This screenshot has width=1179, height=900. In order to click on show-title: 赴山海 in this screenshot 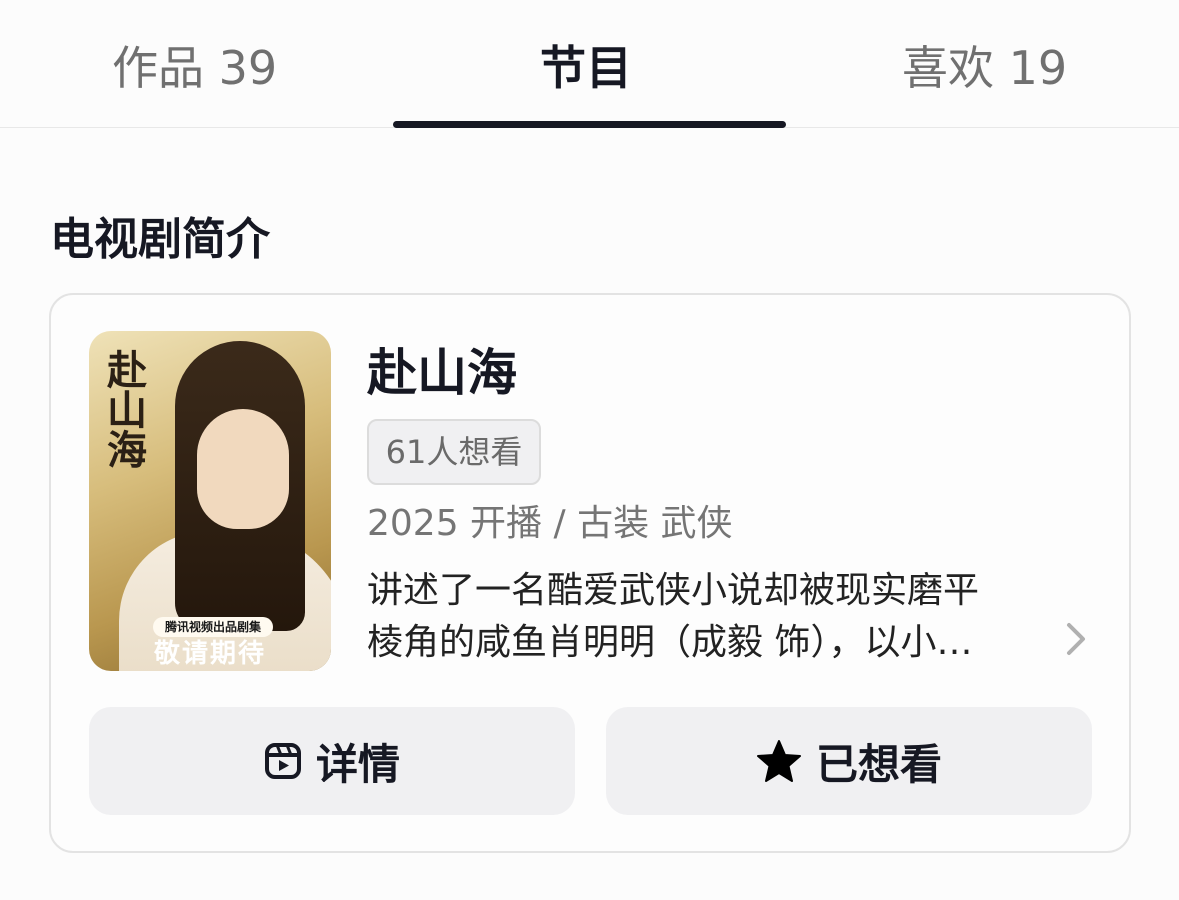, I will do `click(442, 373)`.